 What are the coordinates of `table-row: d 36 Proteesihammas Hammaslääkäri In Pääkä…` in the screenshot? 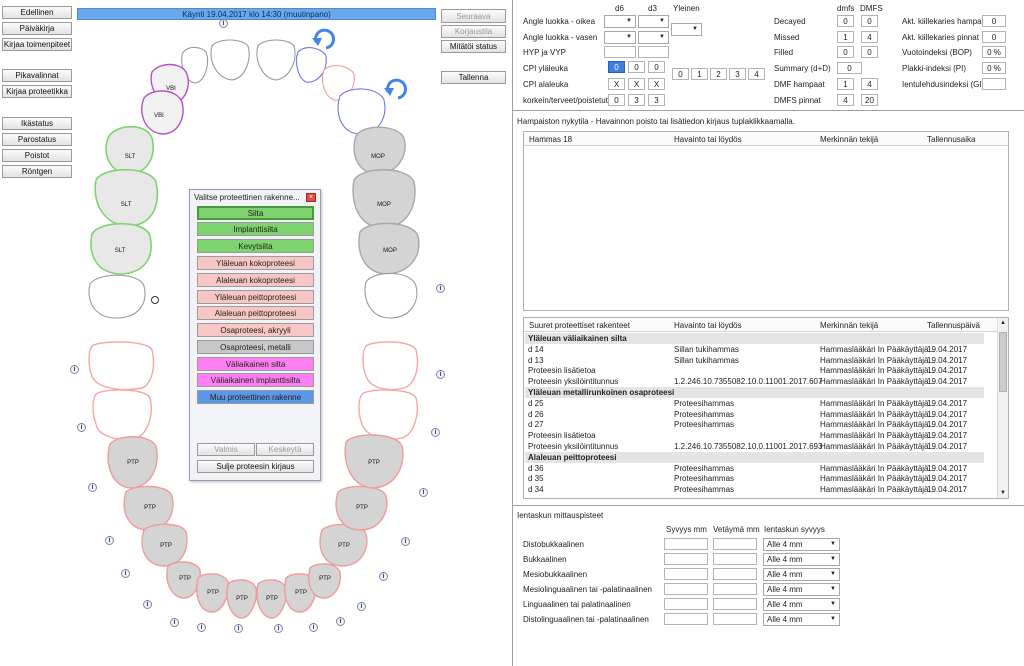 It's located at (762, 468).